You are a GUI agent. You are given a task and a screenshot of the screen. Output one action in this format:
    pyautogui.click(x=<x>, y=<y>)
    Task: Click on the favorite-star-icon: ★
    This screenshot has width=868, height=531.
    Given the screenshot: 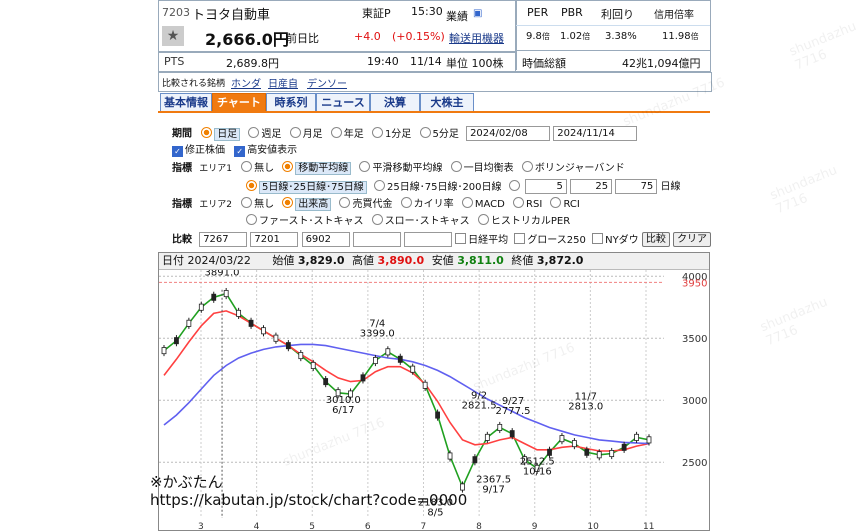 What is the action you would take?
    pyautogui.click(x=173, y=36)
    